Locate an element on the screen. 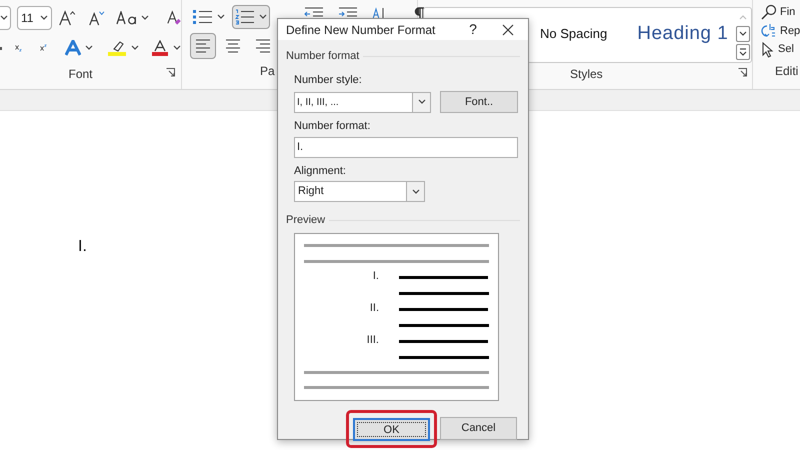 This screenshot has width=800, height=450. dialog-title: Define New Number Format is located at coordinates (361, 30).